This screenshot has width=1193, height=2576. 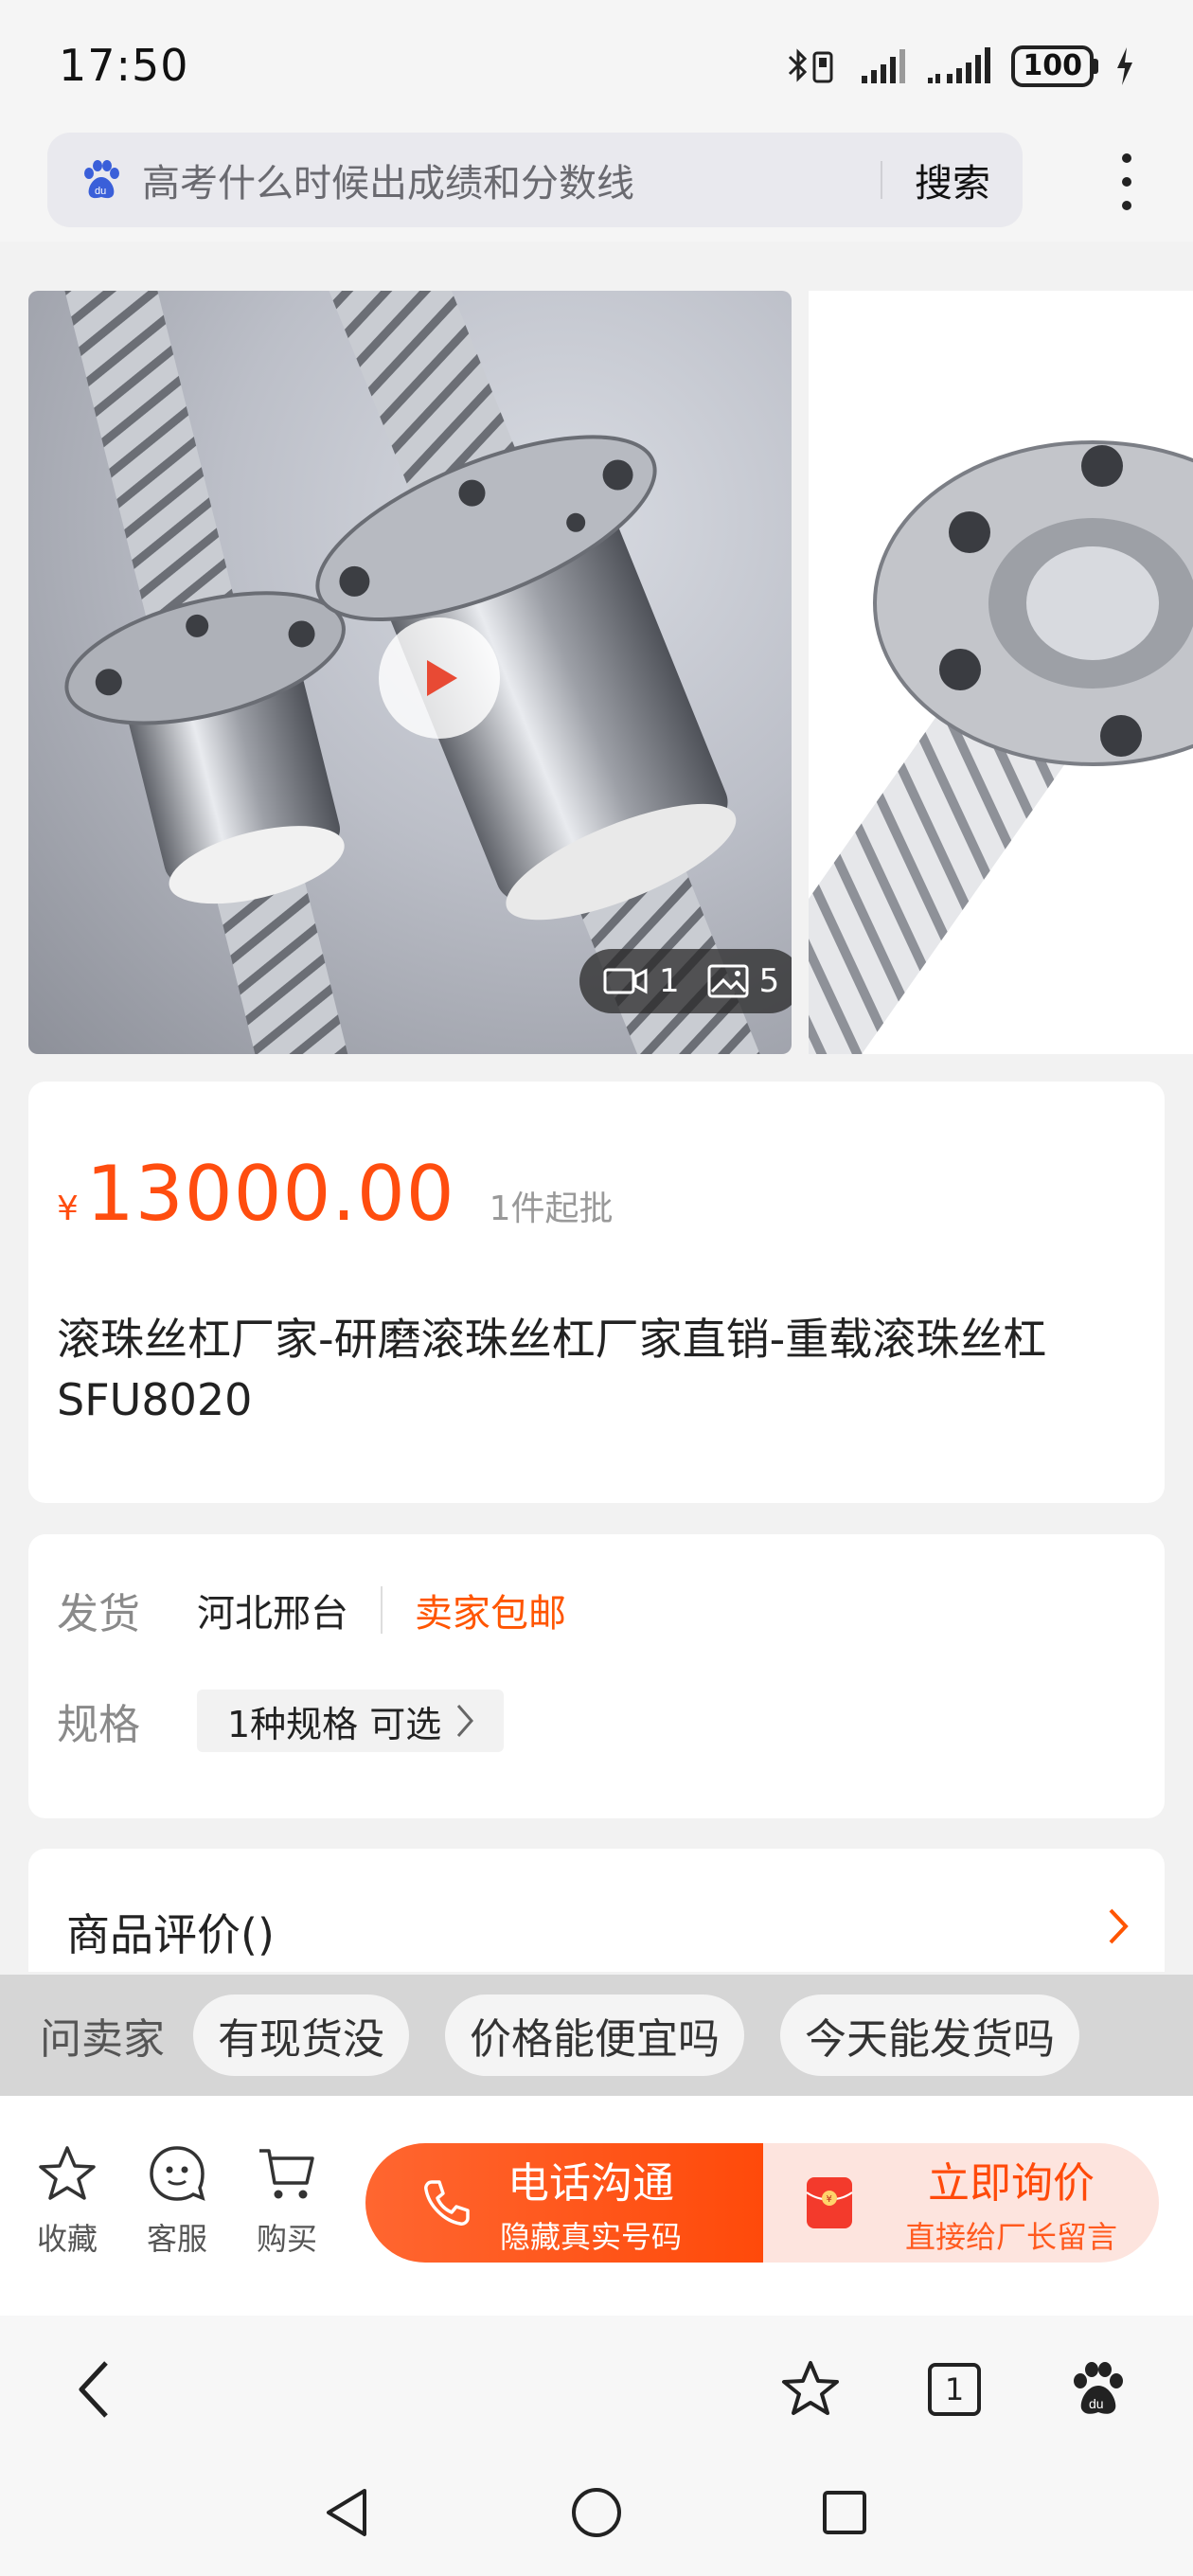 I want to click on shipping-label: 发货, so click(x=98, y=1614).